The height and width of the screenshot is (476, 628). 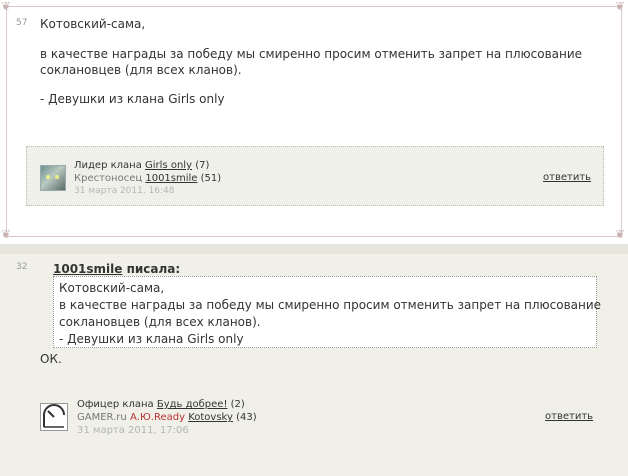 I want to click on rank-label: Офицер клана, so click(x=115, y=404).